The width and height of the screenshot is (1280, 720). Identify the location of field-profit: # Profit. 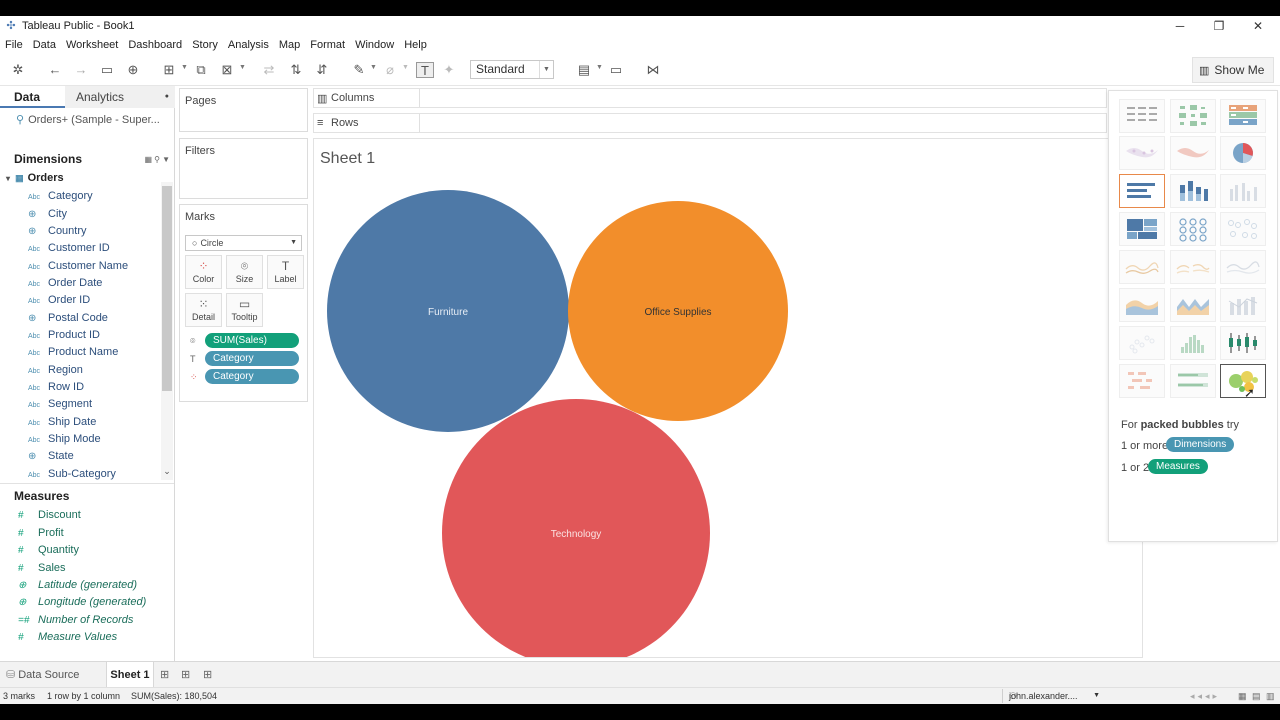
(41, 533).